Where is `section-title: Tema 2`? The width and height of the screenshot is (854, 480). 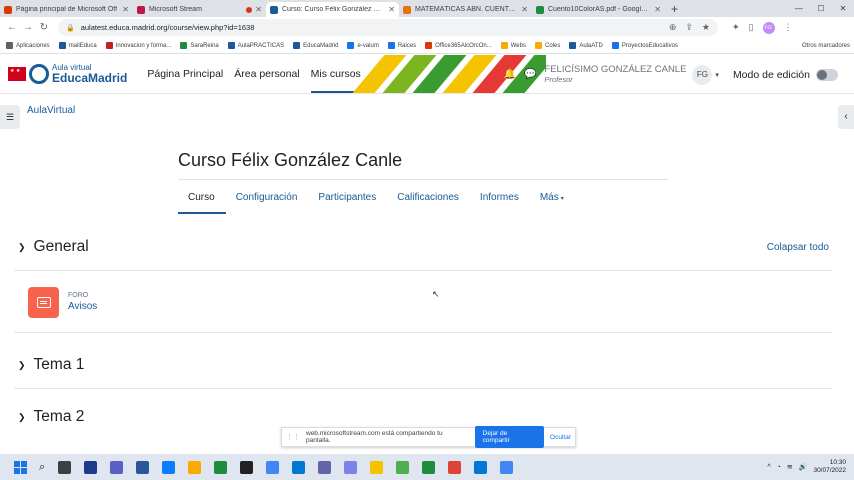 section-title: Tema 2 is located at coordinates (59, 416).